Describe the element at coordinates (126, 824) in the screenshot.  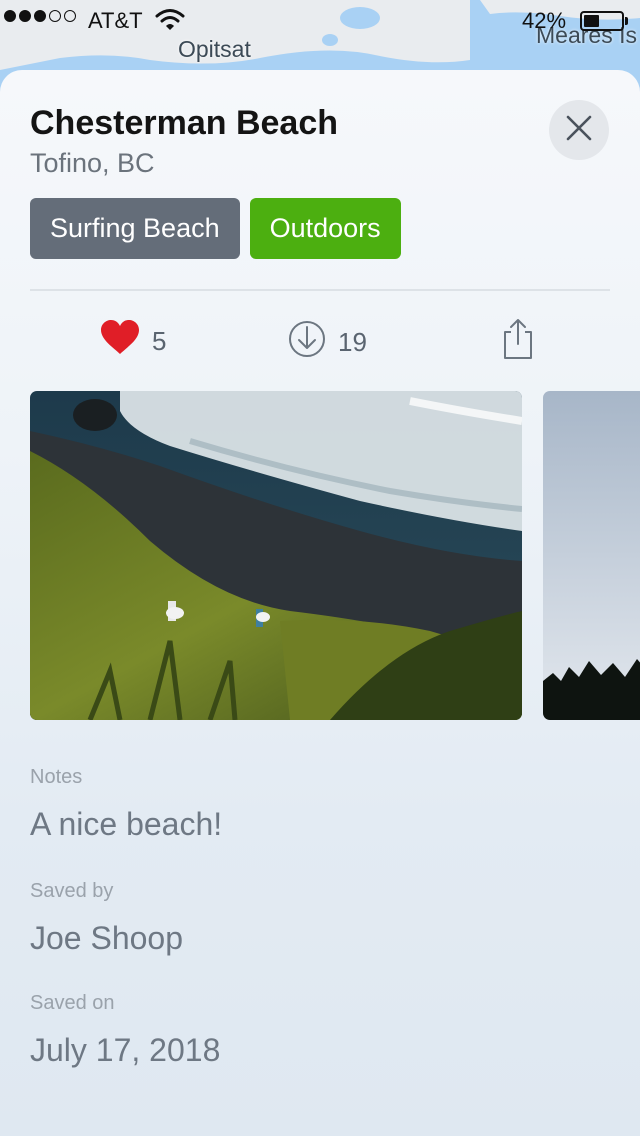
I see `notes-value: A nice beach!` at that location.